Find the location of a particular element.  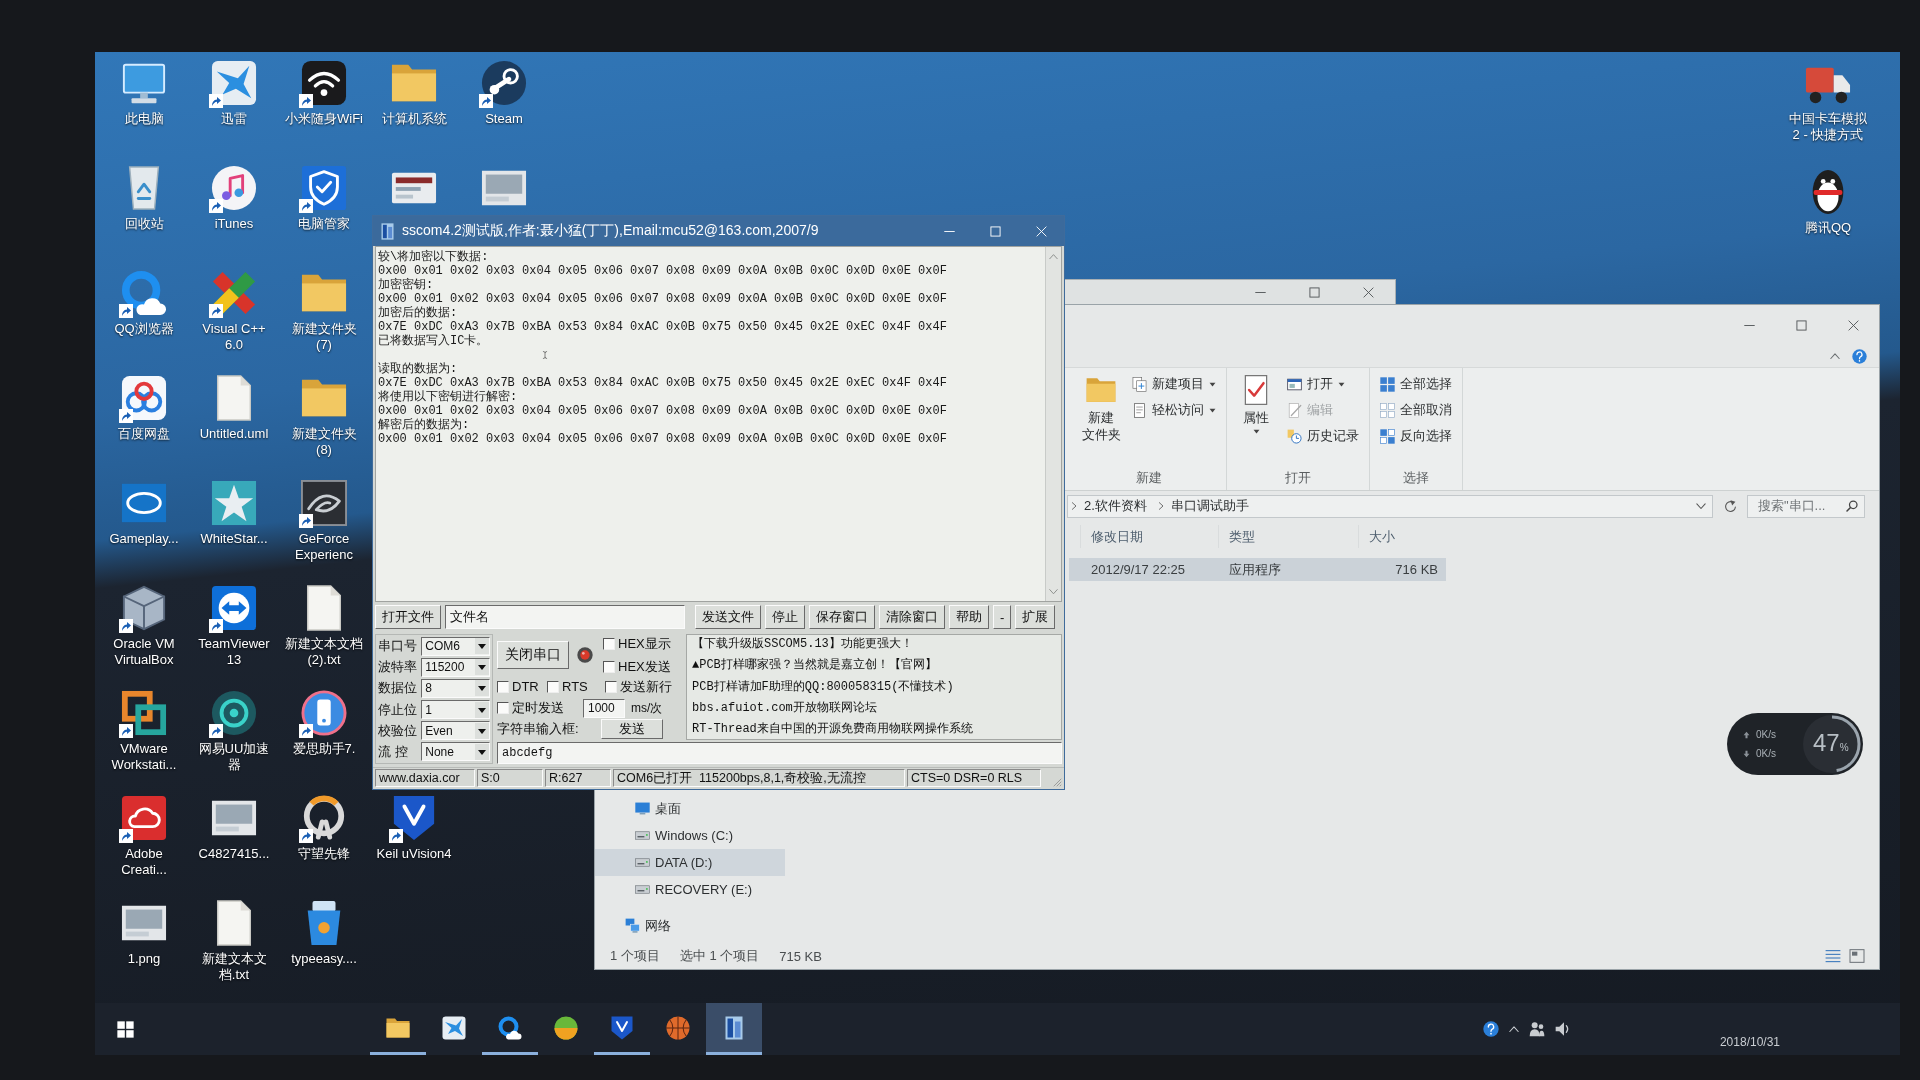

crossed-bars-icon is located at coordinates (234, 293).